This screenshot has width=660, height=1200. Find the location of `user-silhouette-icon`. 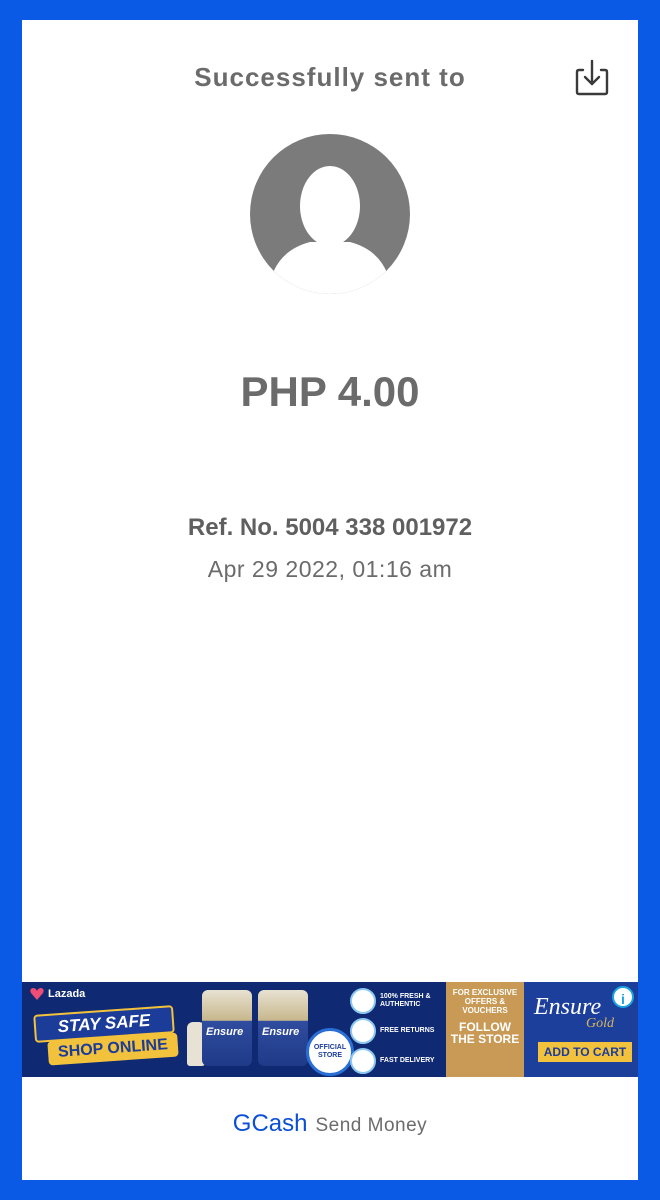

user-silhouette-icon is located at coordinates (330, 230).